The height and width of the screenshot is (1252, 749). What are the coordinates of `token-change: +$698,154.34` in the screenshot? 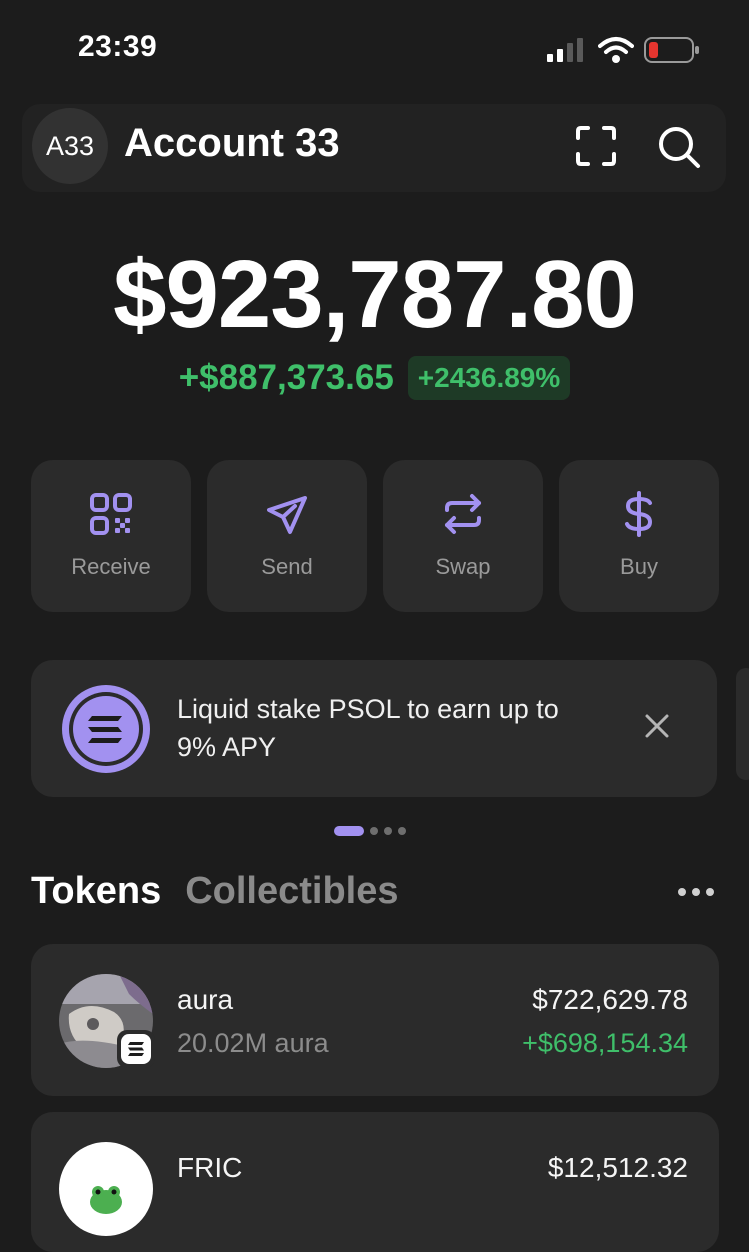 It's located at (605, 1043).